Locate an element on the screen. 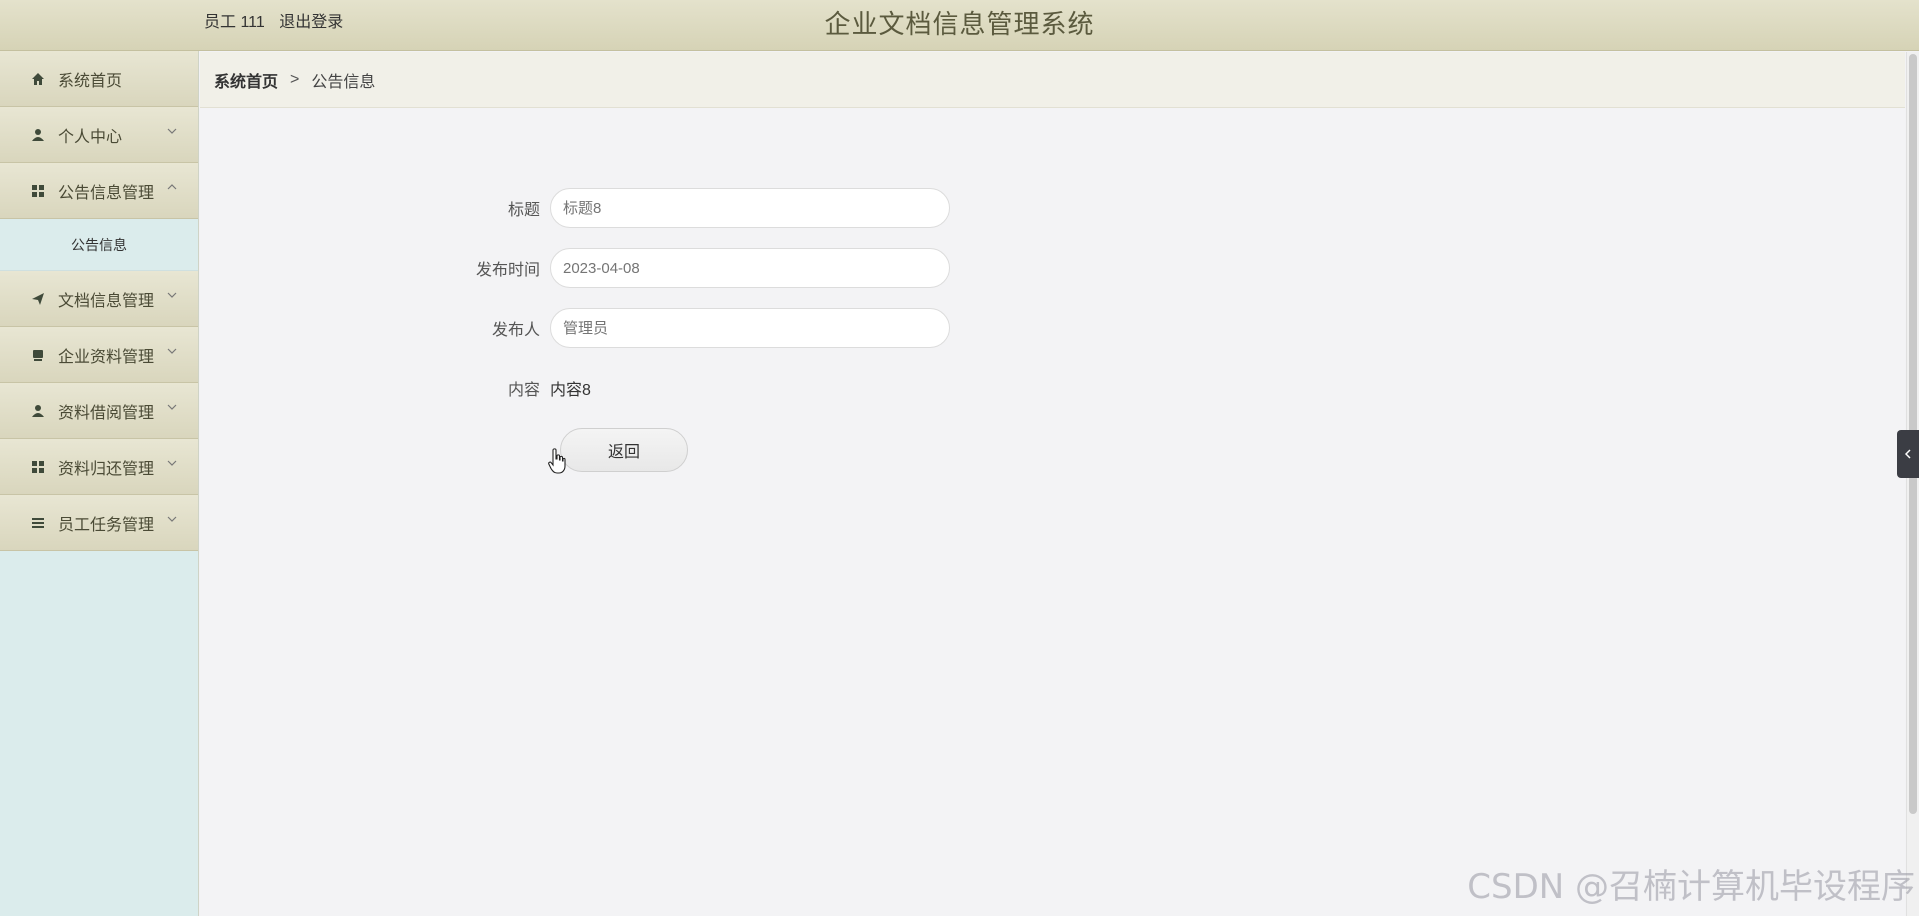  collapse-panel-tab is located at coordinates (1908, 454).